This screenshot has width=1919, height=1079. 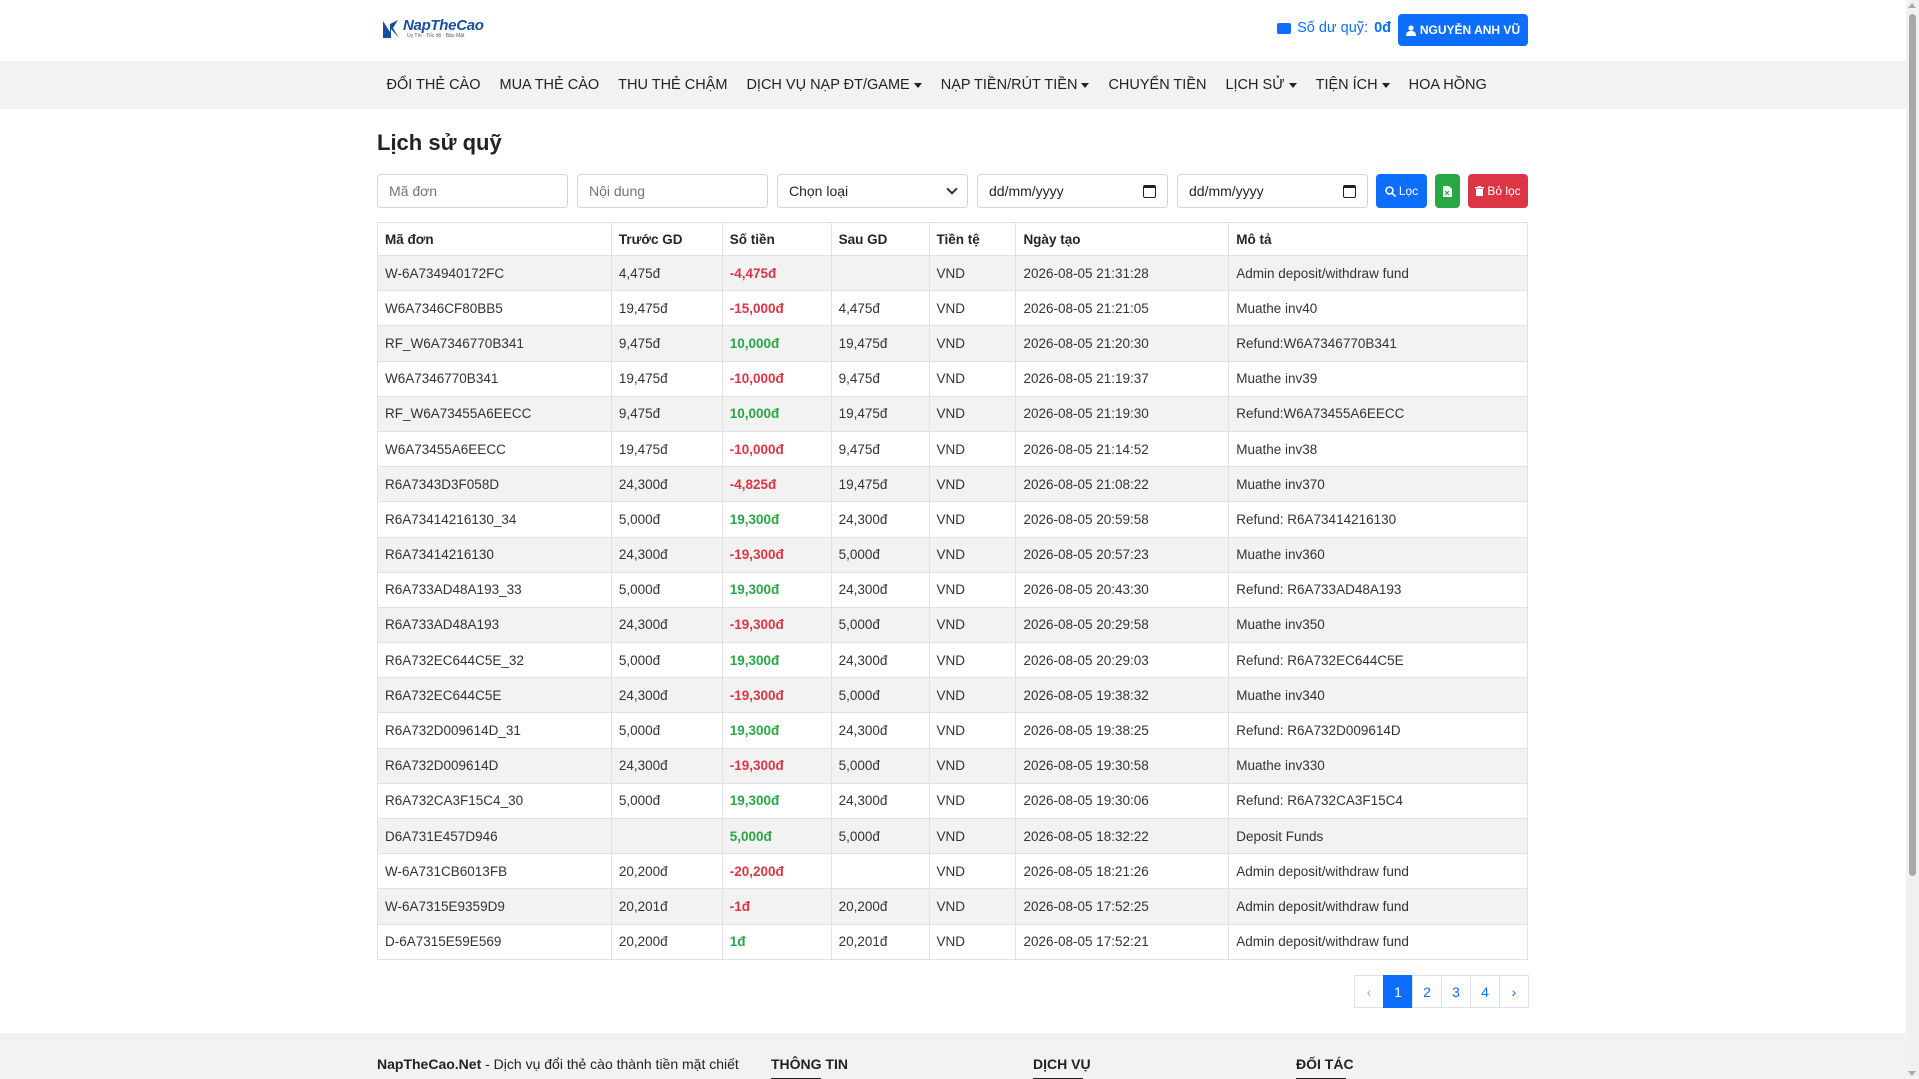 What do you see at coordinates (1378, 801) in the screenshot?
I see `description-cell: Refund: R6A732CA3F15C4` at bounding box center [1378, 801].